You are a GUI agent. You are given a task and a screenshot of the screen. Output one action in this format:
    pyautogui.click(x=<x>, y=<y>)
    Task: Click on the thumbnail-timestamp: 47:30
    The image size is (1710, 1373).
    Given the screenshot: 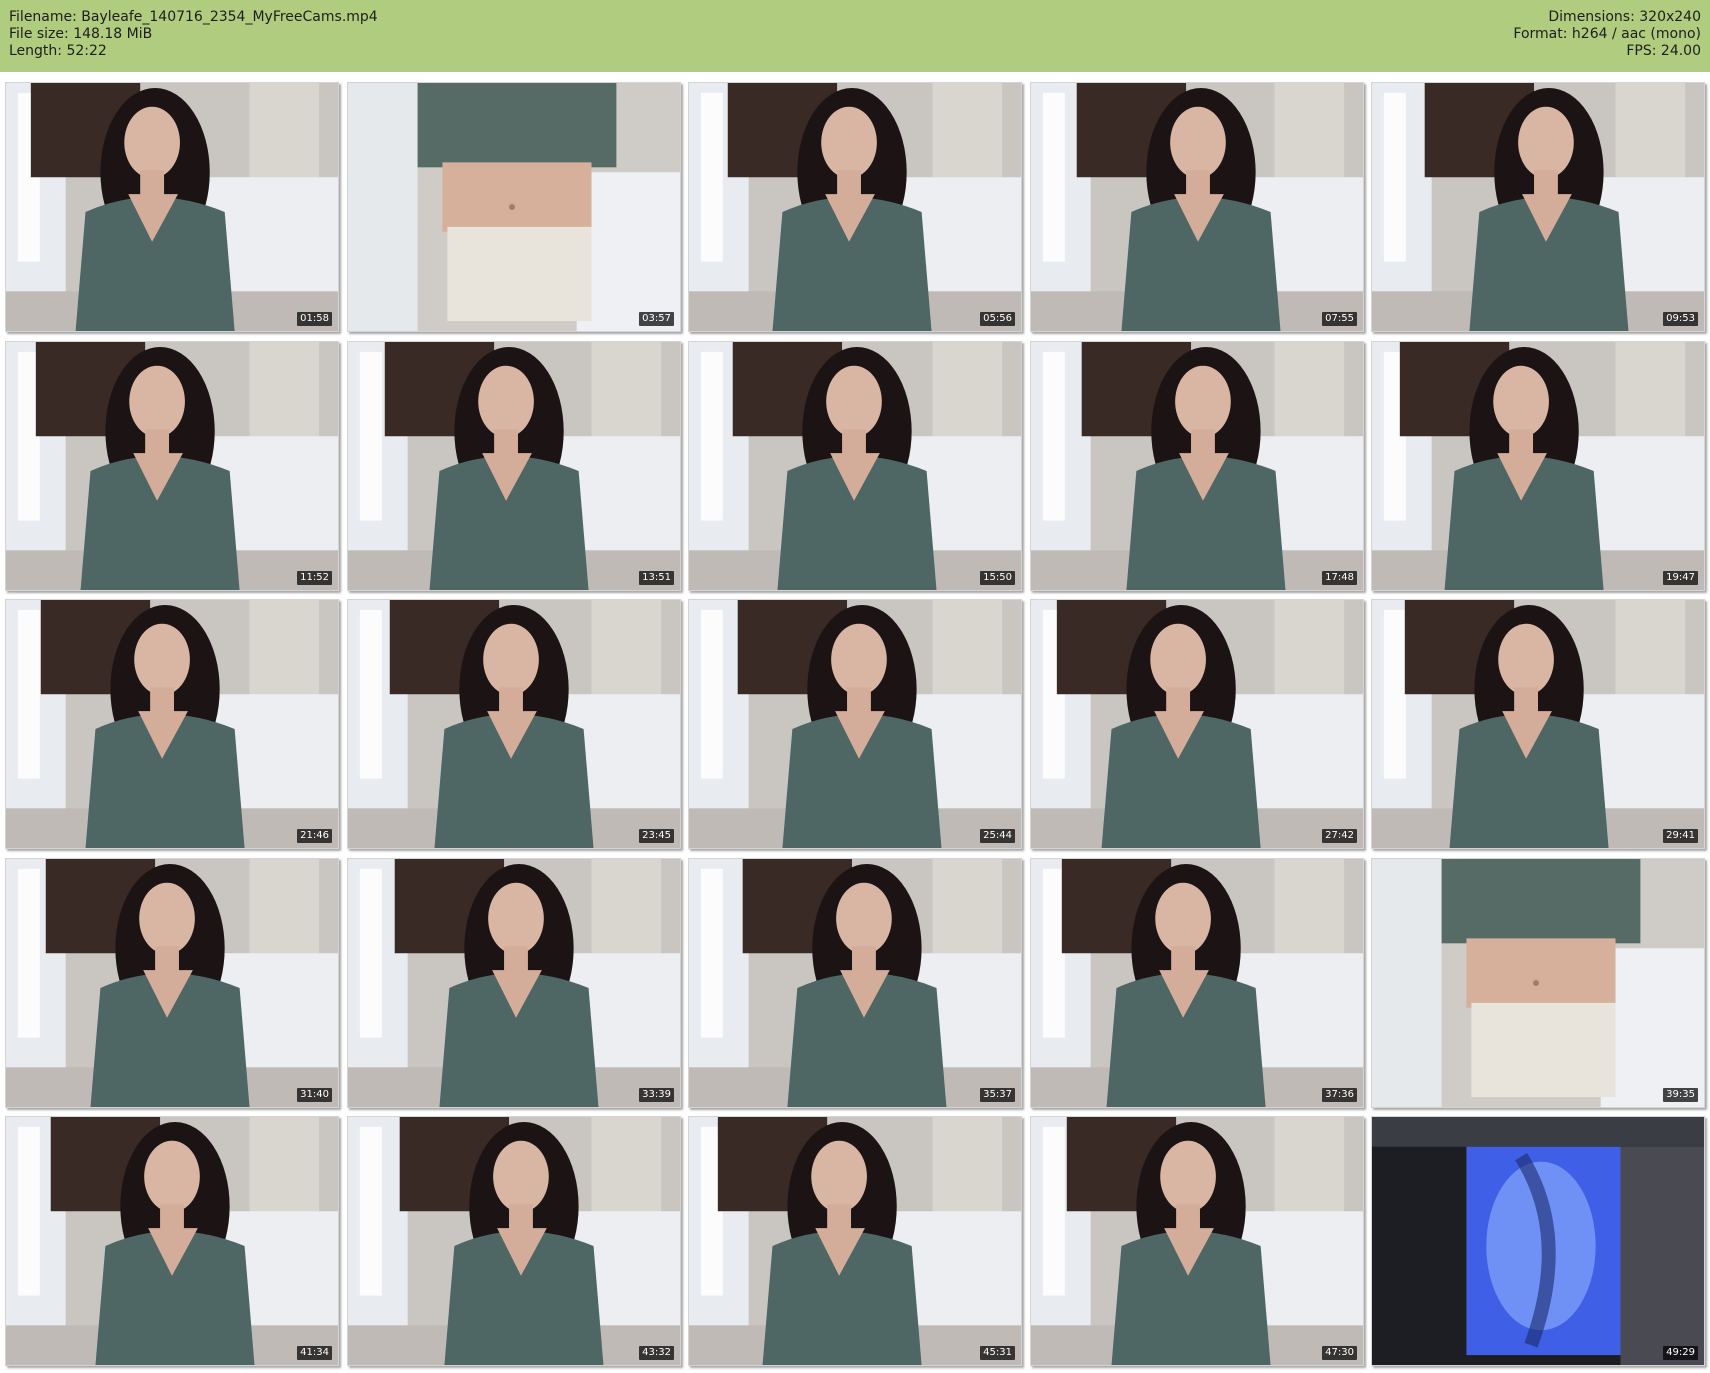 What is the action you would take?
    pyautogui.click(x=1339, y=1353)
    